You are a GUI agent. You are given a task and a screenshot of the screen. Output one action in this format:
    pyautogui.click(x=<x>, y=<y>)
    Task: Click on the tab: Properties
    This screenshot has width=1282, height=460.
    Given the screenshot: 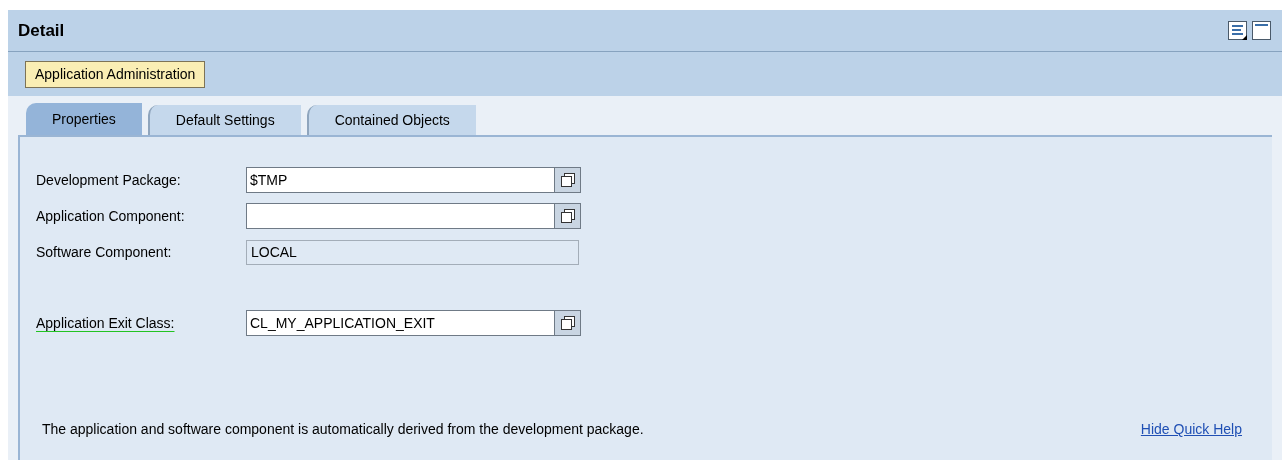 What is the action you would take?
    pyautogui.click(x=84, y=119)
    